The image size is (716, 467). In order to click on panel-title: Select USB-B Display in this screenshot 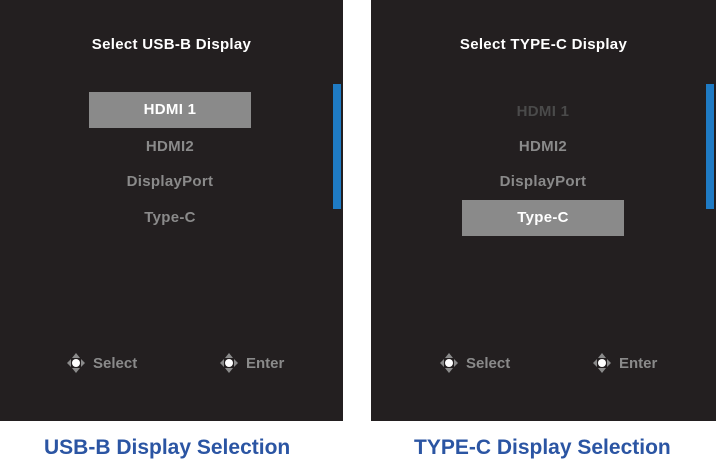, I will do `click(171, 44)`.